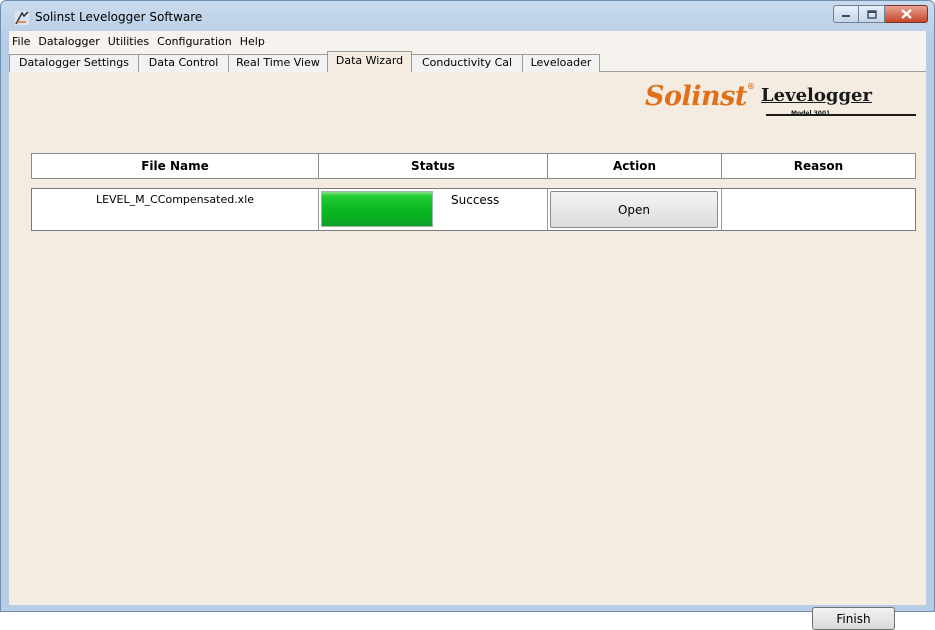 The height and width of the screenshot is (630, 935). I want to click on progress-bar, so click(377, 209).